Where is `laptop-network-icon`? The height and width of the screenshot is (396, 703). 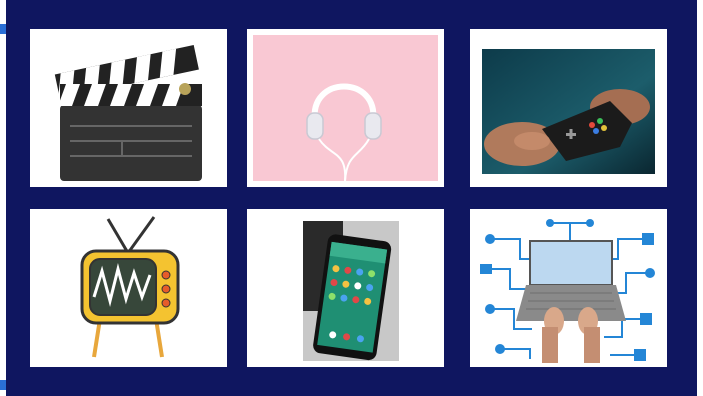
laptop-network-icon is located at coordinates (567, 291).